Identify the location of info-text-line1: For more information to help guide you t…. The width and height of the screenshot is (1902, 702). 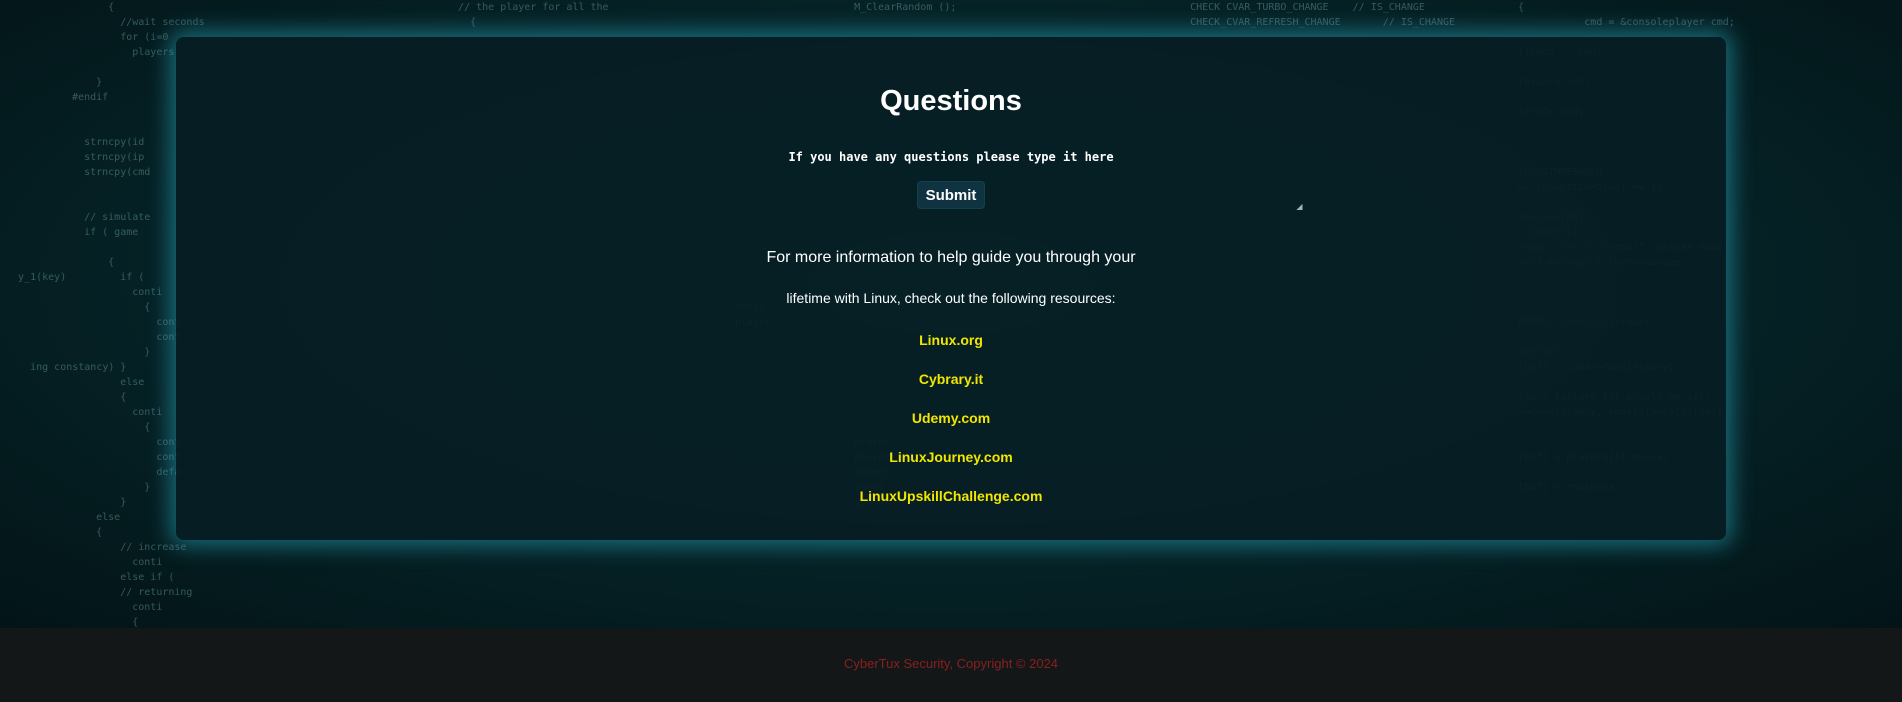
(951, 257).